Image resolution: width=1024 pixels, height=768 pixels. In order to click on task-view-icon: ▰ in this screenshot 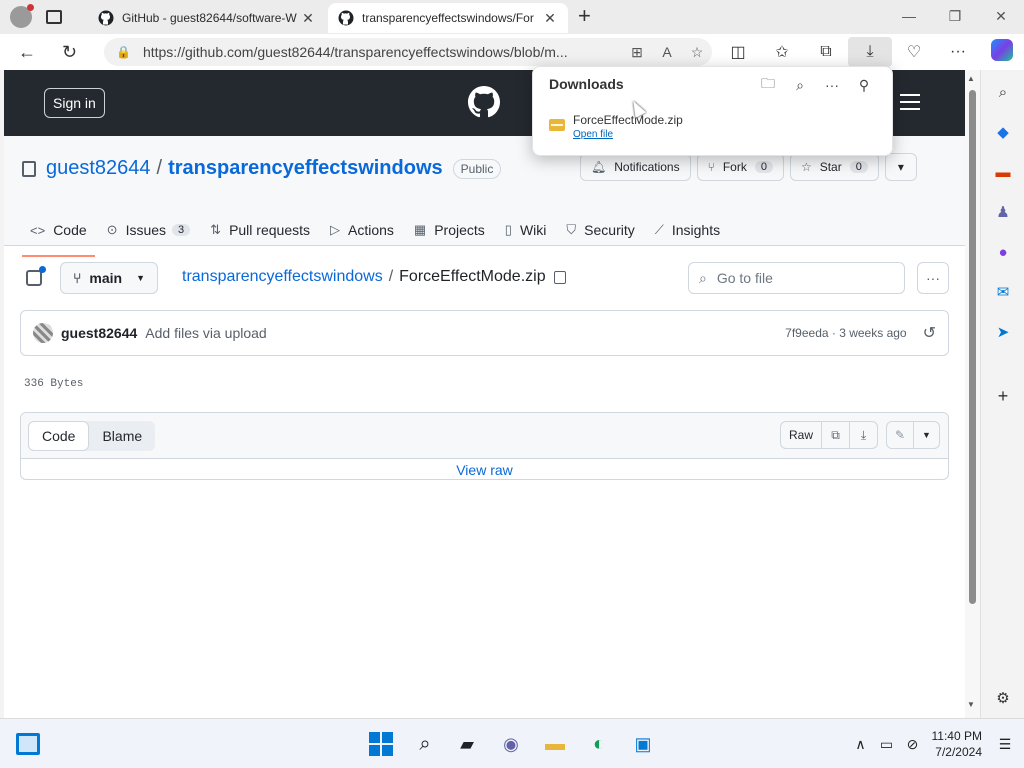, I will do `click(467, 744)`.